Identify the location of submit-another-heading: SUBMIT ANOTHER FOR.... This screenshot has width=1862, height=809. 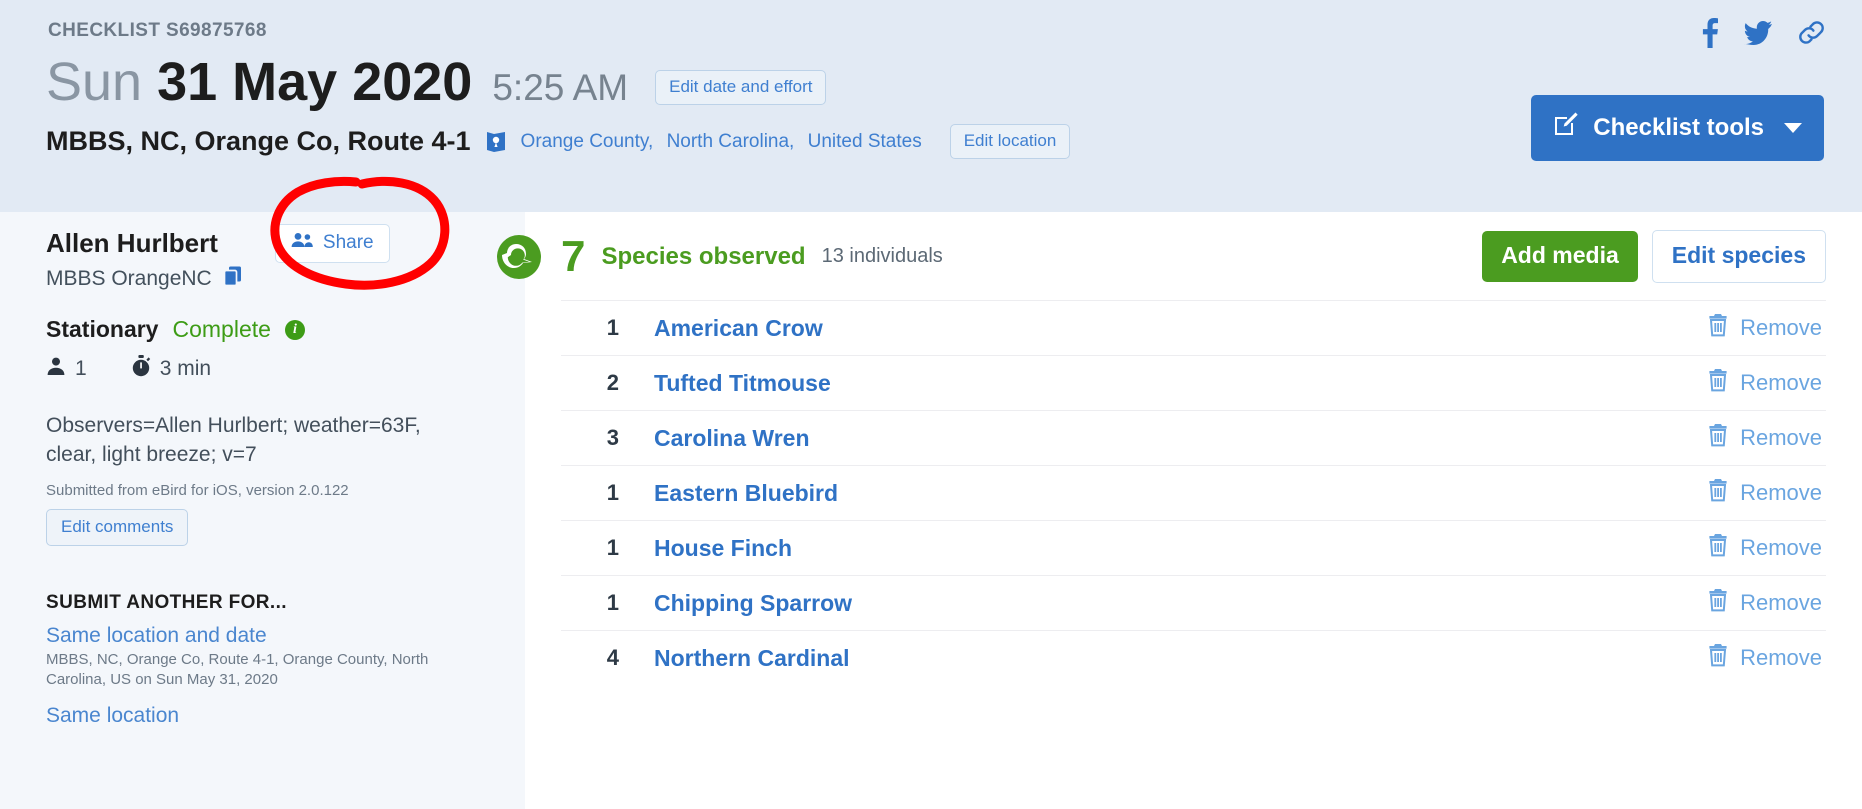
(166, 602).